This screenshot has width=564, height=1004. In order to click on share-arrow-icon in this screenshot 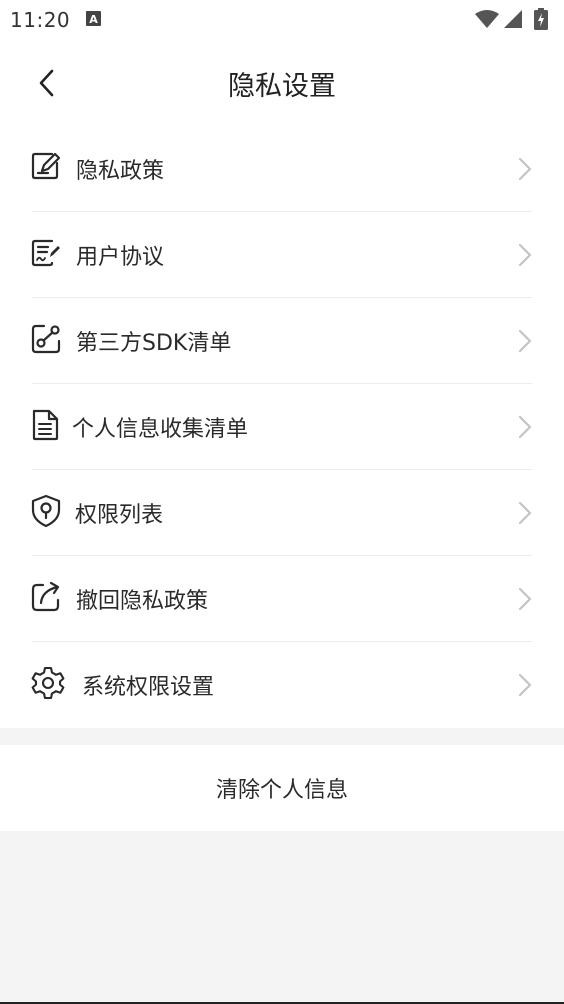, I will do `click(45, 596)`.